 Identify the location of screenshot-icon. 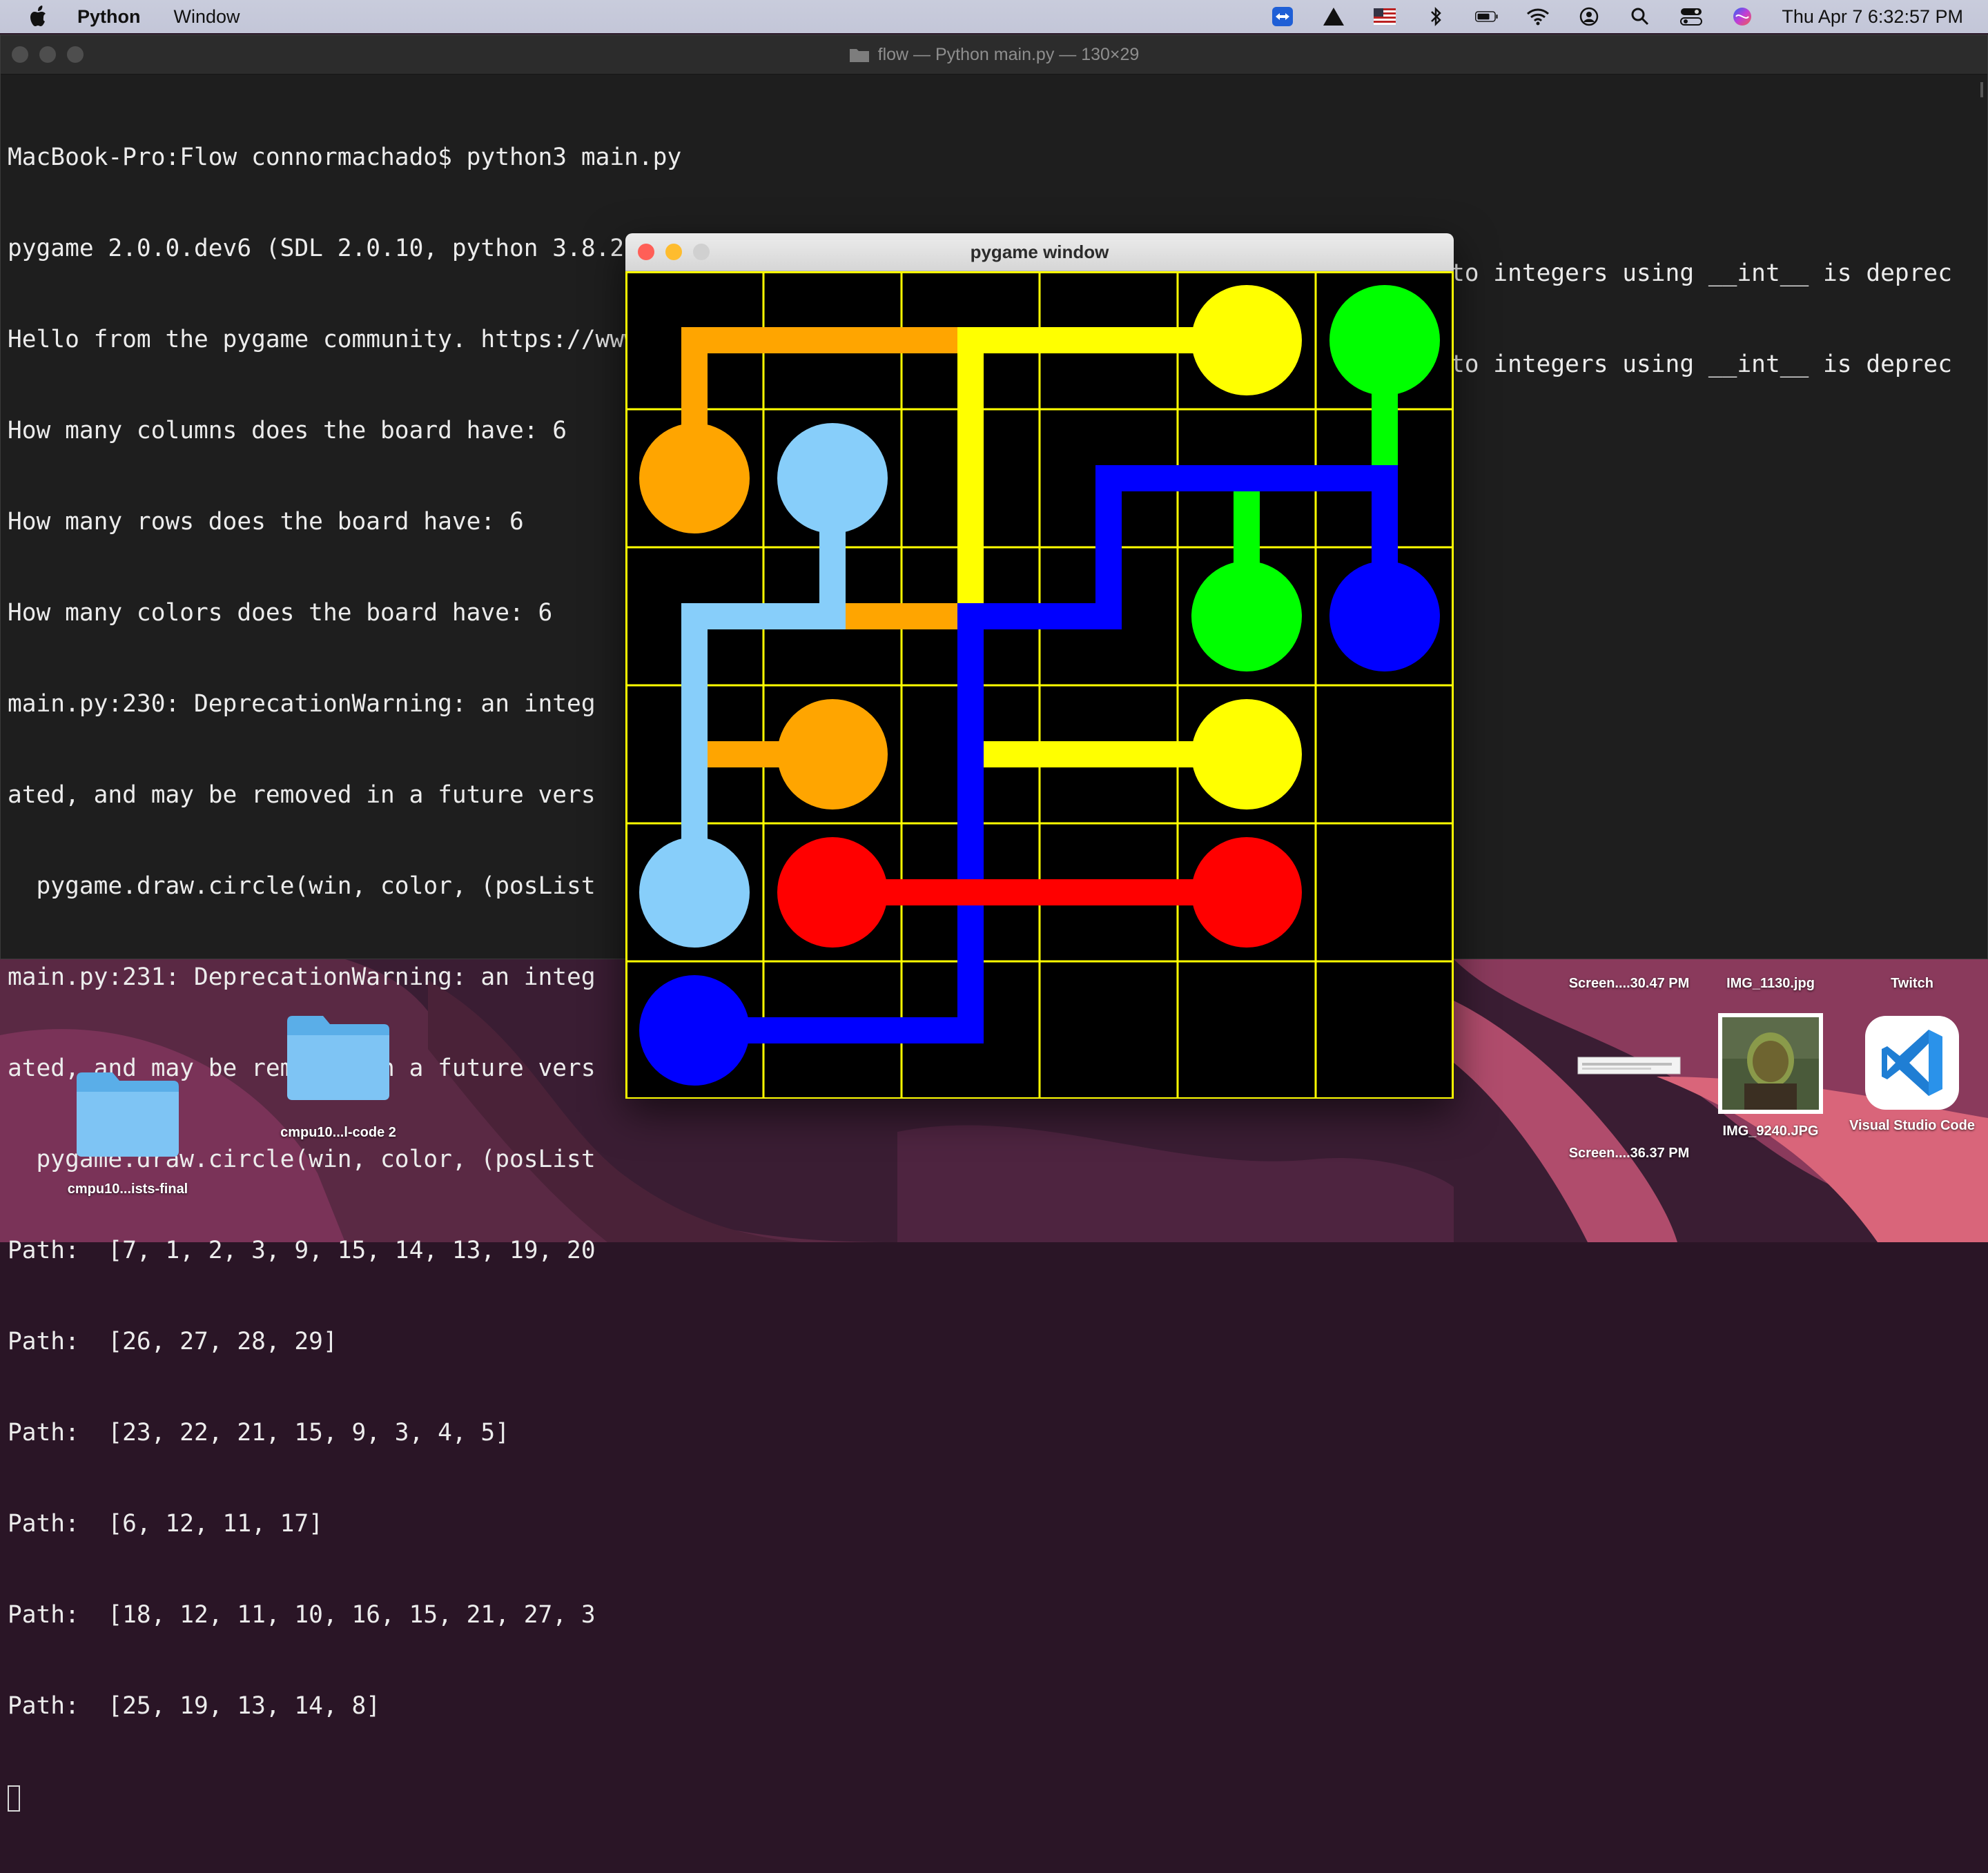
(1629, 1066).